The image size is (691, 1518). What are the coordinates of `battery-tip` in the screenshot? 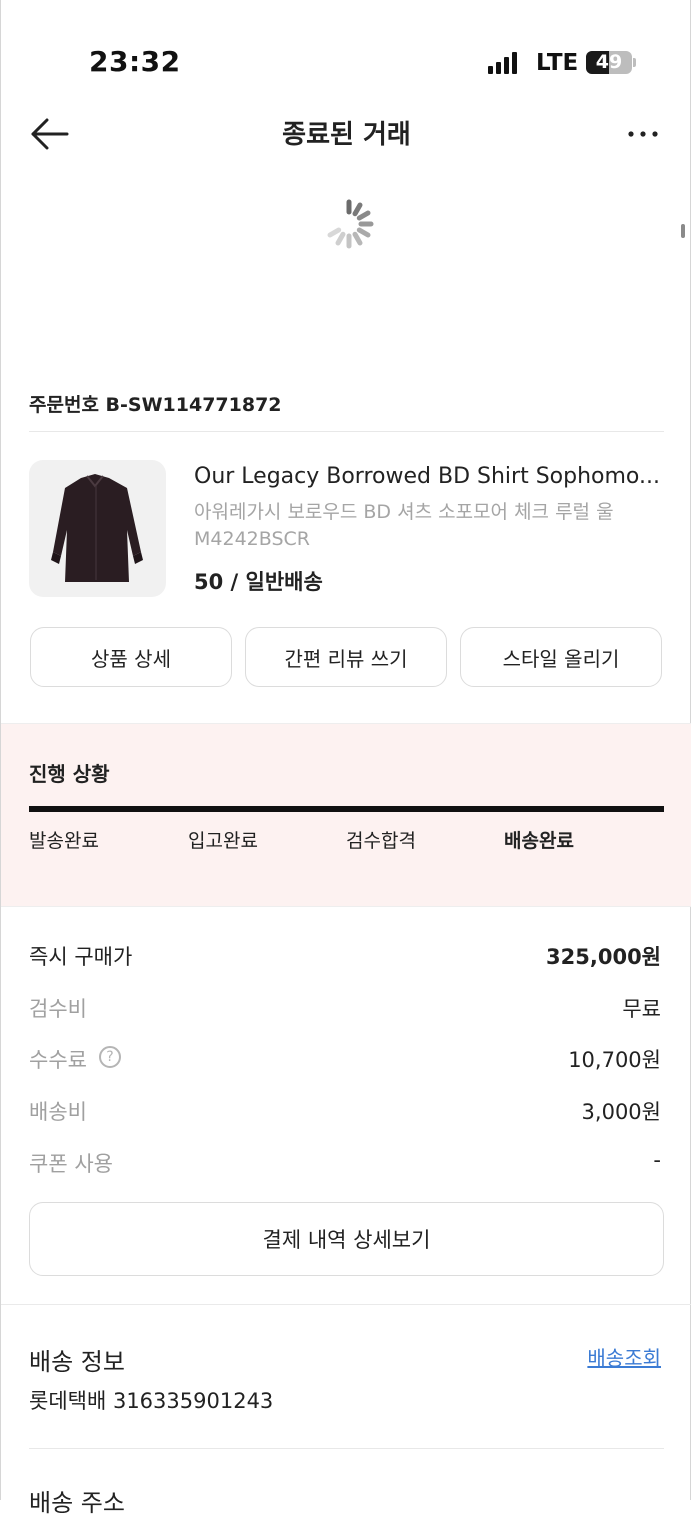 It's located at (634, 62).